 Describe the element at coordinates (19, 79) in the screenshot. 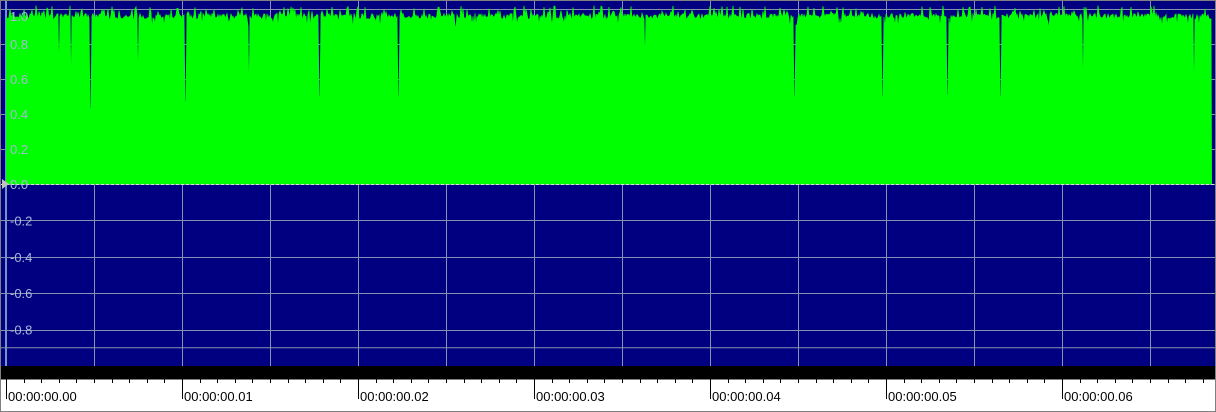

I see `y-tick-label: 0.6` at that location.